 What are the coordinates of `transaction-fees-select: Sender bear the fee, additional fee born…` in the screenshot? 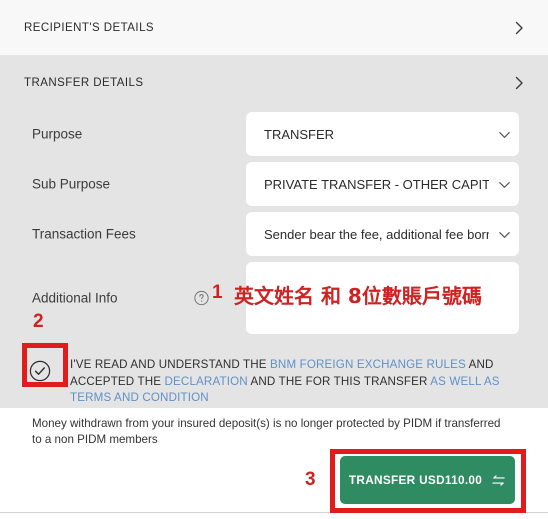 It's located at (382, 234).